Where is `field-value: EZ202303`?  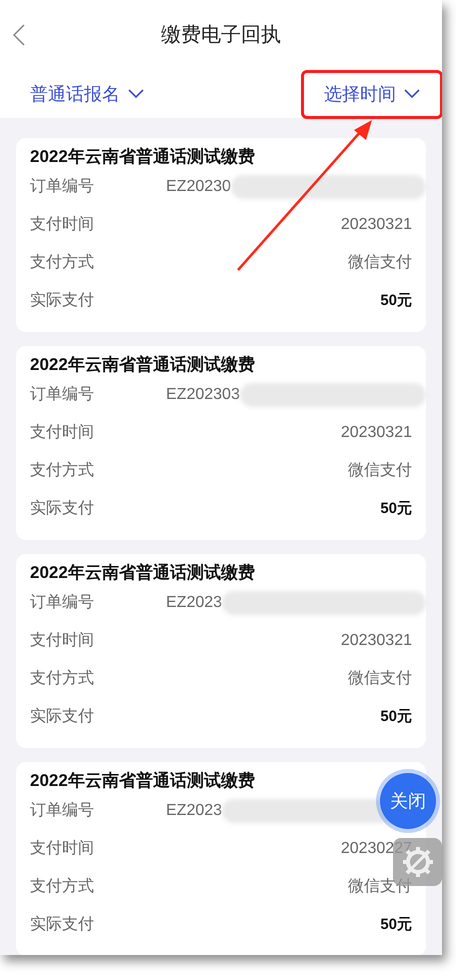
field-value: EZ202303 is located at coordinates (203, 395).